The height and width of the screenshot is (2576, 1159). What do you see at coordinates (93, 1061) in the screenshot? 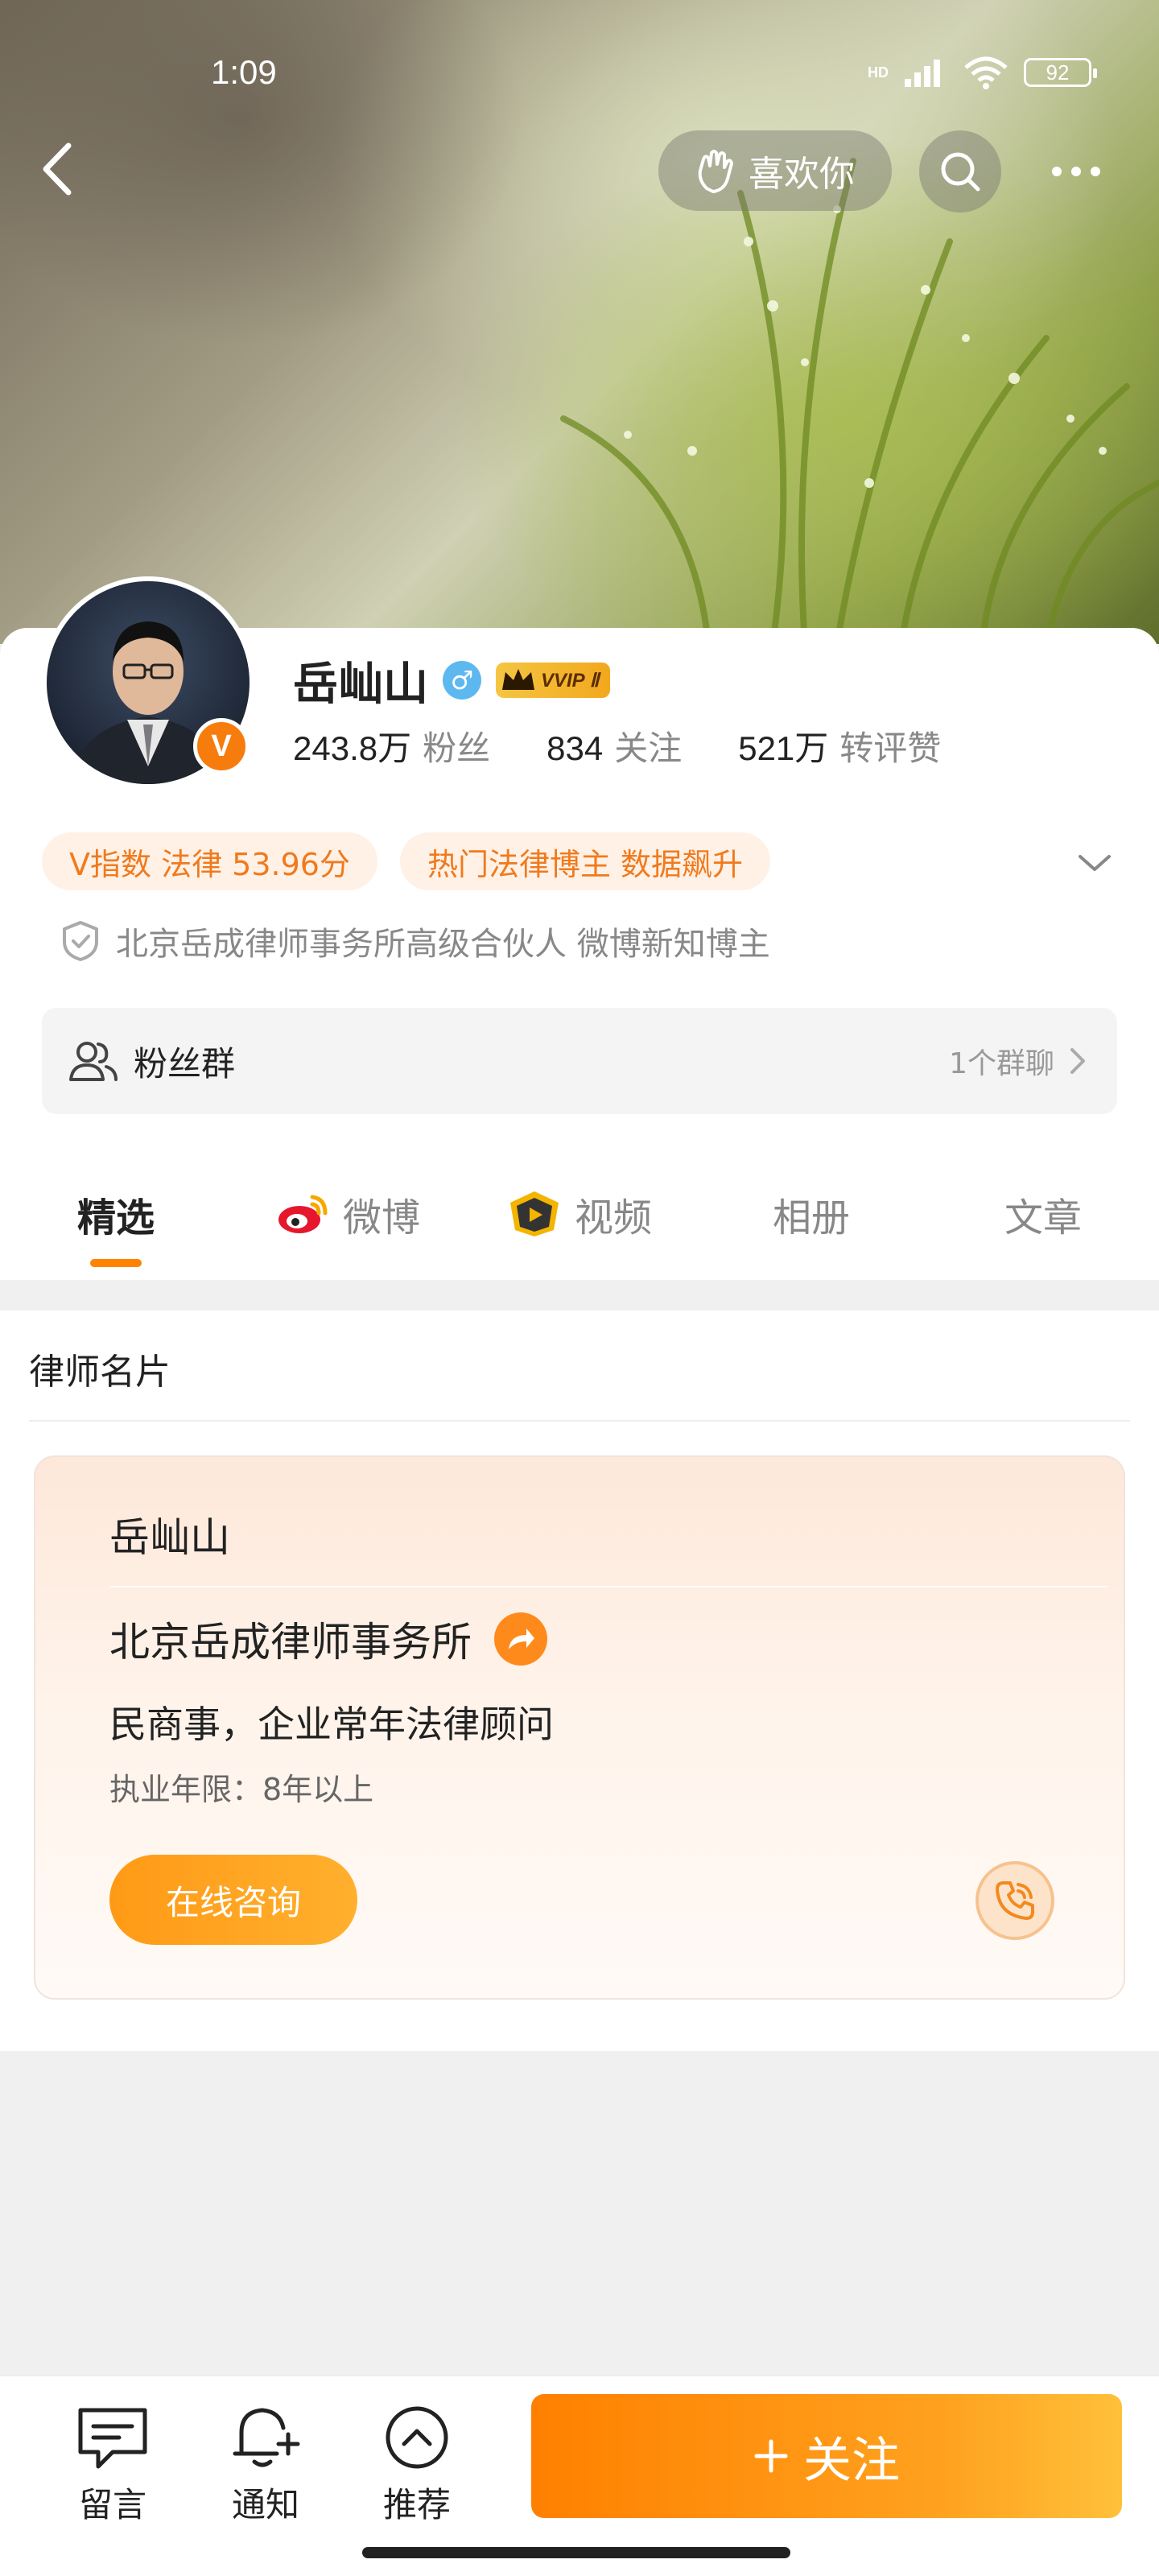
I see `group-people-icon` at bounding box center [93, 1061].